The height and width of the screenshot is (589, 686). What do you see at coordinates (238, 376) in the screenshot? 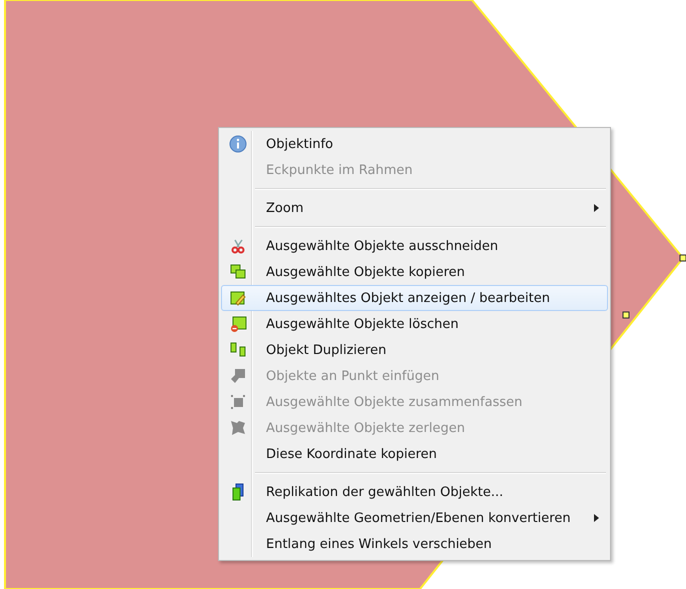
I see `paste-icon` at bounding box center [238, 376].